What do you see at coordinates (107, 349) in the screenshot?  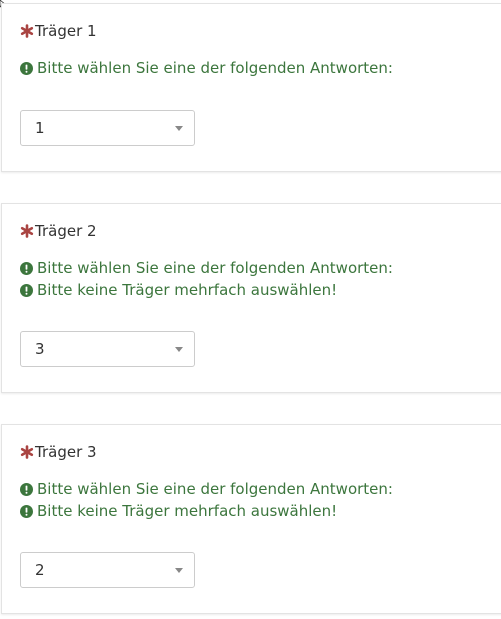 I see `answer-dropdown: 3` at bounding box center [107, 349].